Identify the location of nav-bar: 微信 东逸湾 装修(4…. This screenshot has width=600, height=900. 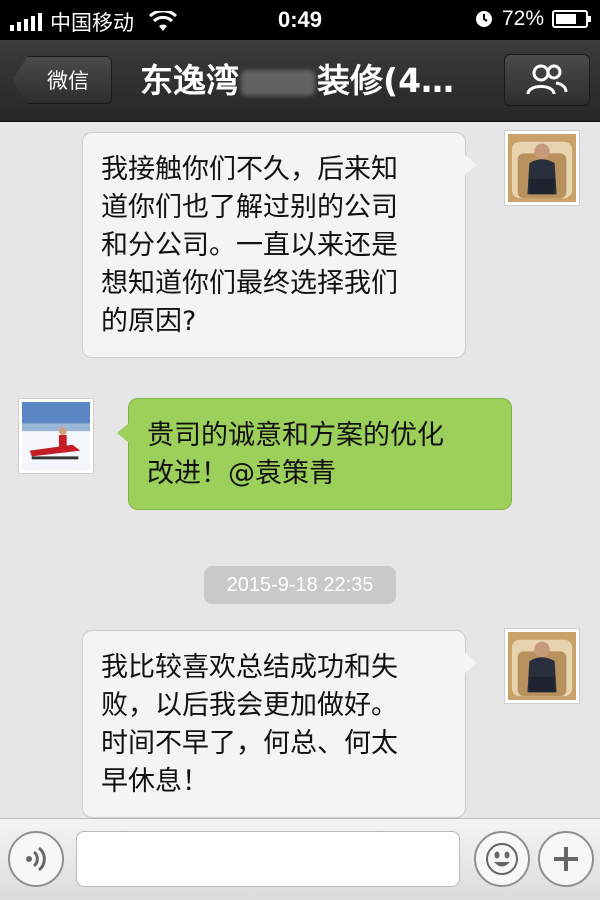
(300, 81).